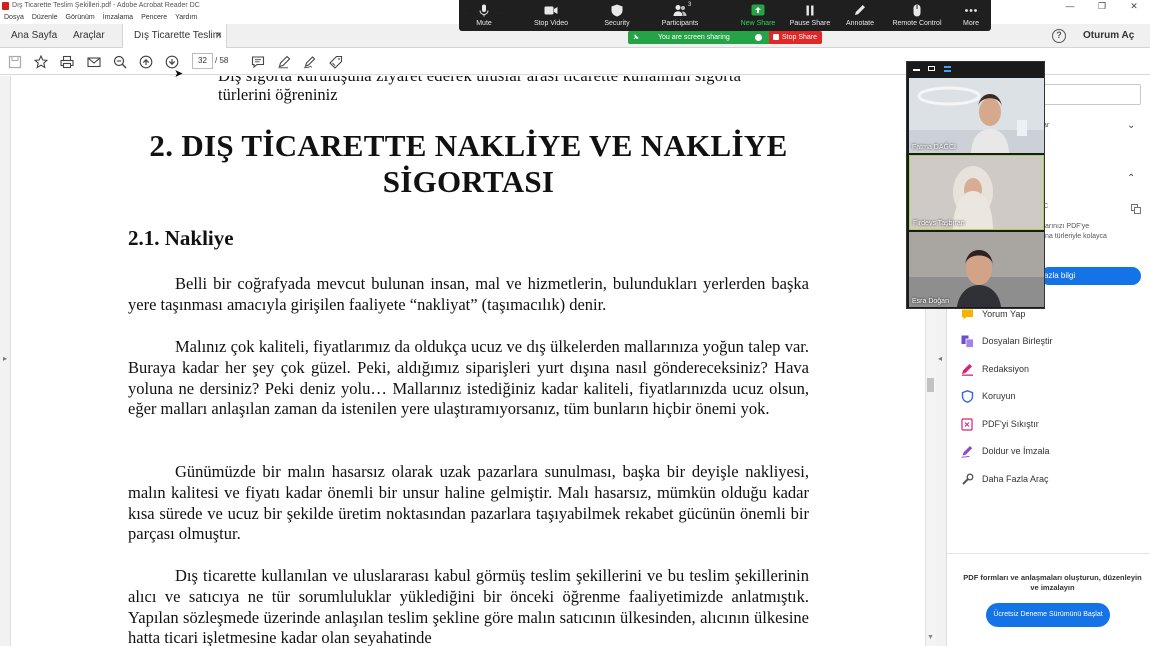  What do you see at coordinates (1108, 36) in the screenshot?
I see `sign-in-button: Oturum Aç` at bounding box center [1108, 36].